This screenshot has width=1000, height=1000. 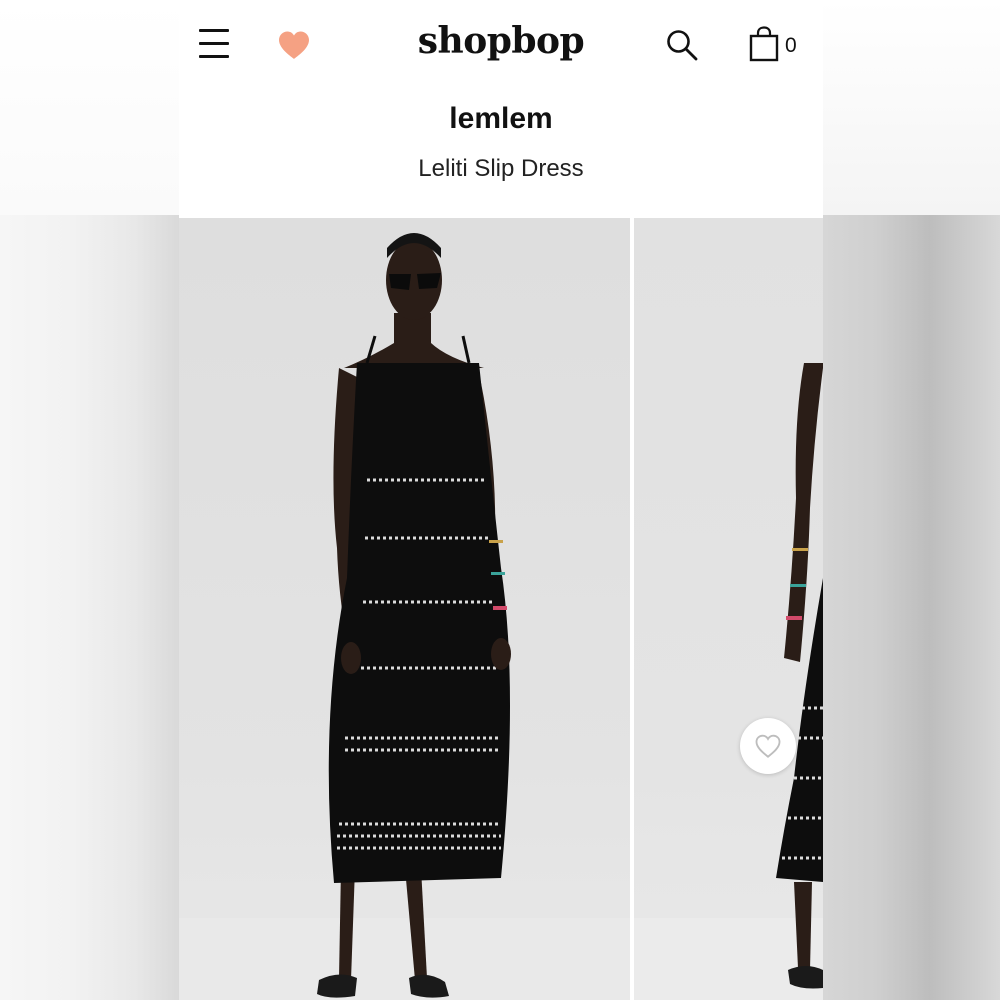 I want to click on bag-item-count: 0, so click(x=791, y=45).